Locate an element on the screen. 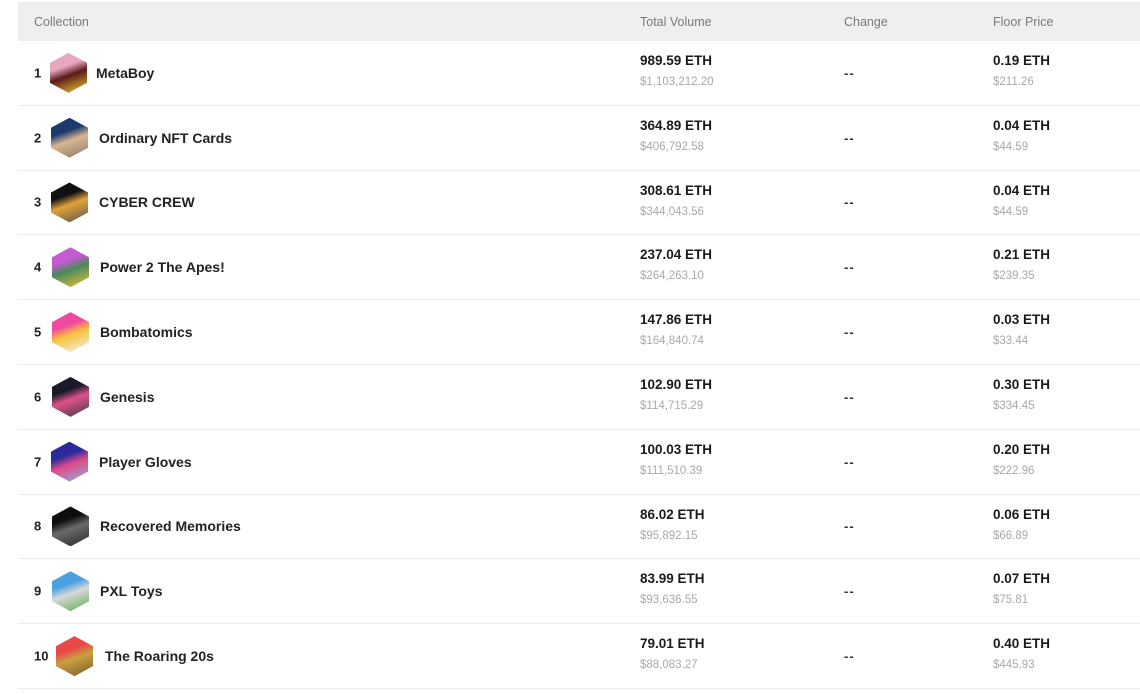 This screenshot has height=694, width=1140. floor-eth: 0.03 ETH is located at coordinates (1022, 320).